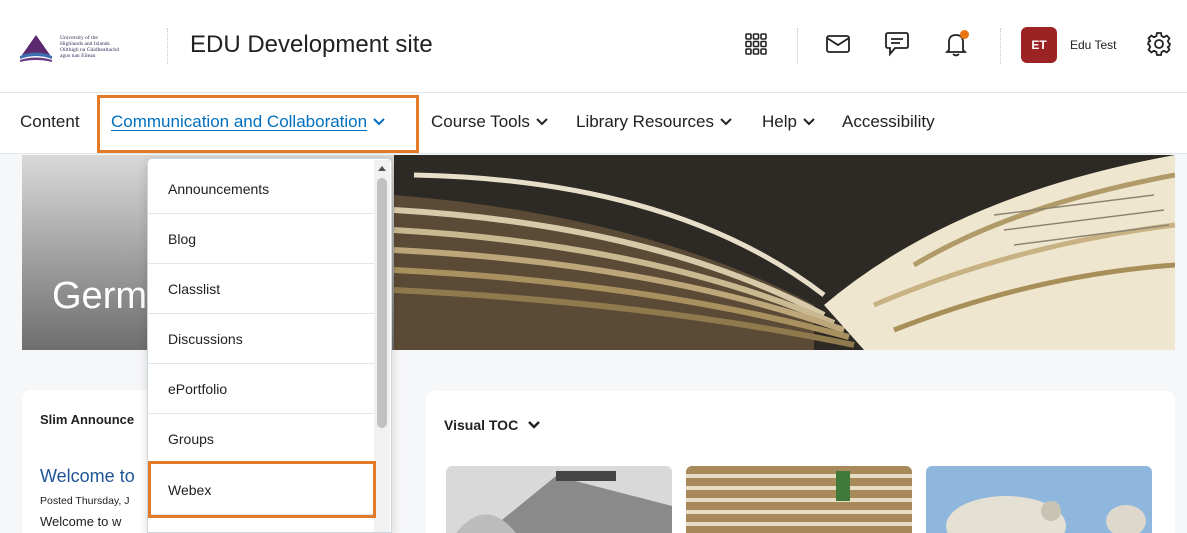 The width and height of the screenshot is (1187, 533). What do you see at coordinates (382, 168) in the screenshot?
I see `scroll-up-arrow-icon` at bounding box center [382, 168].